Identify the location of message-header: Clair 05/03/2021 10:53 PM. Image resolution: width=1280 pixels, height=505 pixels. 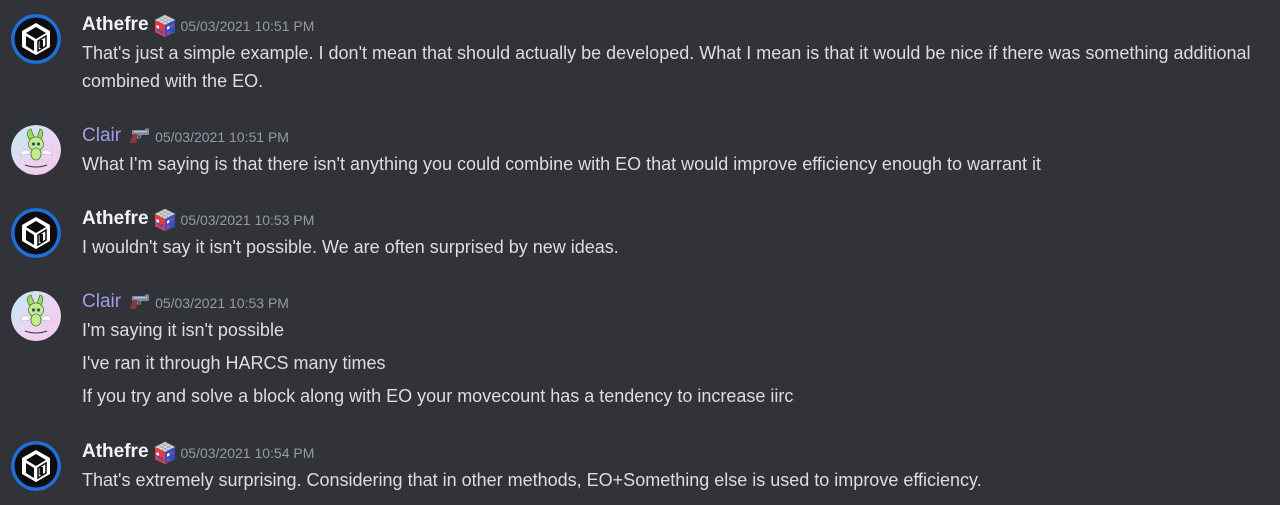
(185, 302).